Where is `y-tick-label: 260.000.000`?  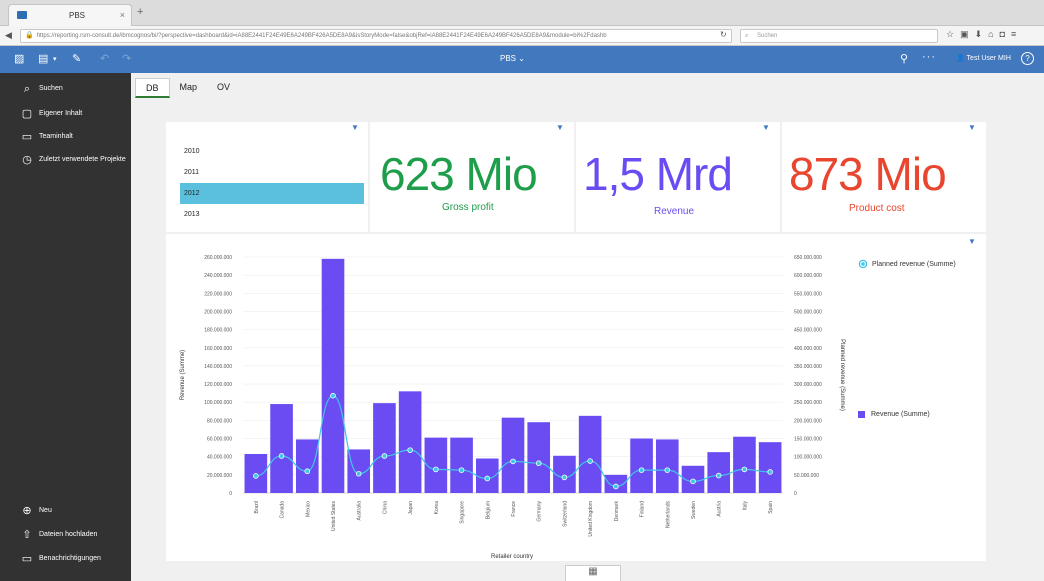
y-tick-label: 260.000.000 is located at coordinates (218, 258).